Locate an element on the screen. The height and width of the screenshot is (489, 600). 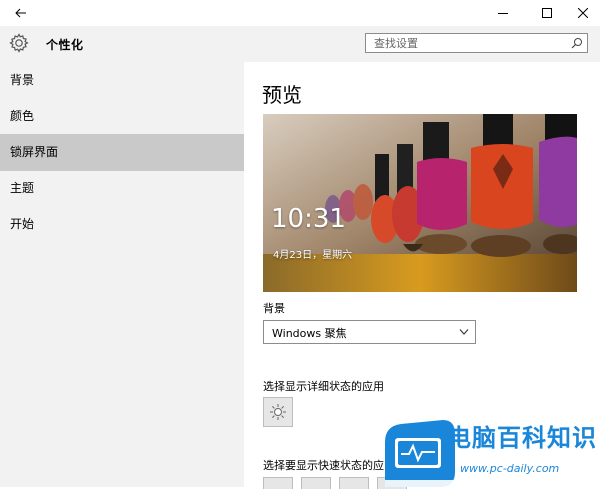
detail-status-label: 选择显示详细状态的应用 is located at coordinates (323, 386).